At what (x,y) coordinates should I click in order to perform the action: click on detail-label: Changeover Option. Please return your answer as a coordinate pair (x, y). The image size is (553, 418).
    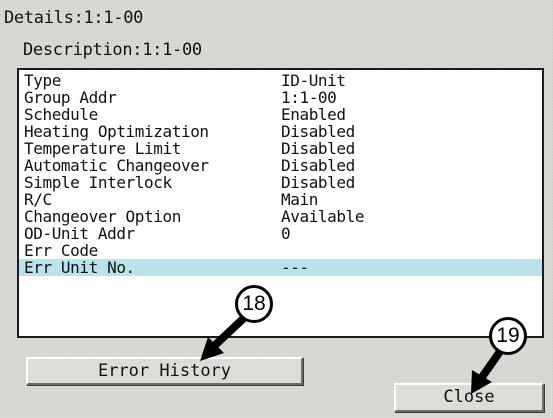
    Looking at the image, I should click on (102, 216).